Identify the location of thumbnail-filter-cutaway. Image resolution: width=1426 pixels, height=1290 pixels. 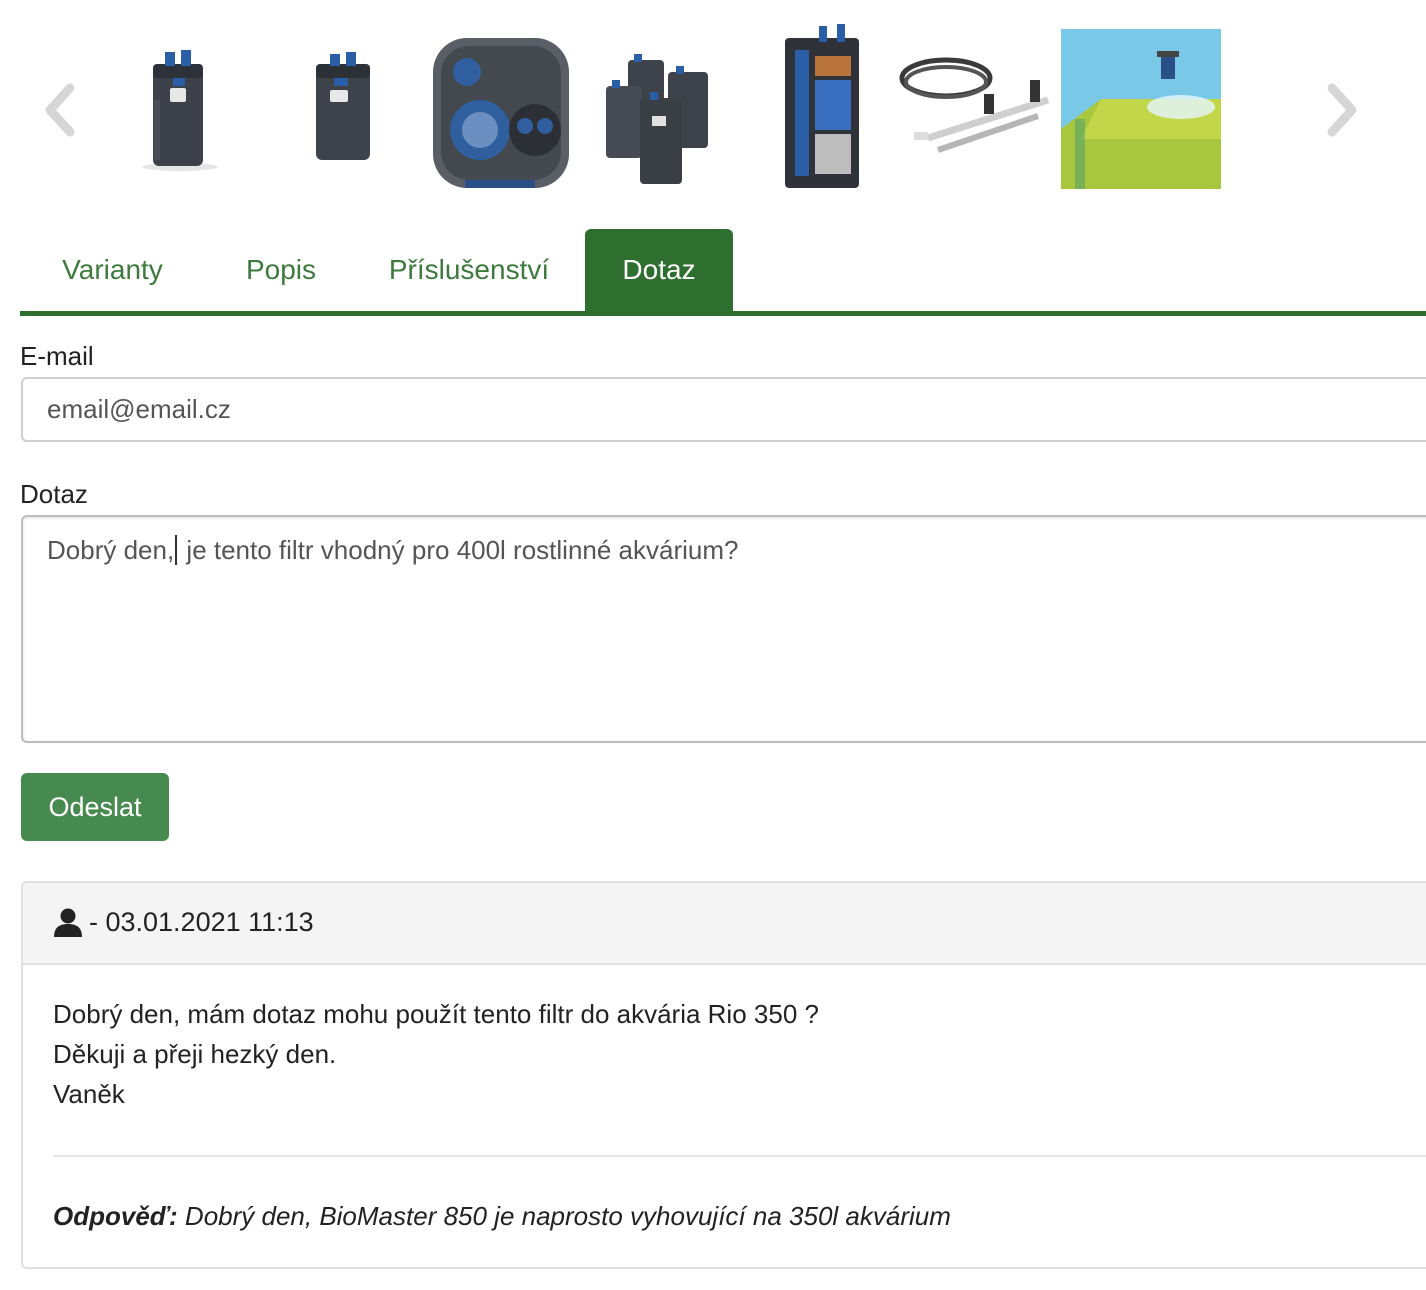
(822, 110).